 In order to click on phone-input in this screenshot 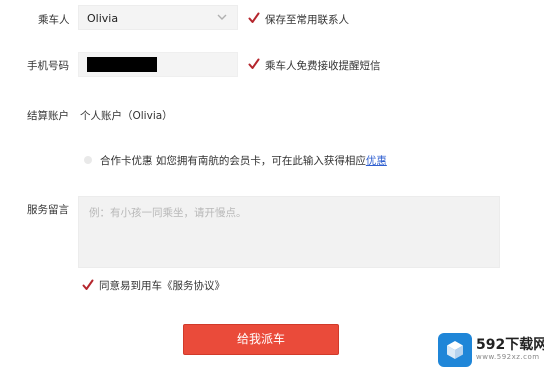, I will do `click(158, 64)`.